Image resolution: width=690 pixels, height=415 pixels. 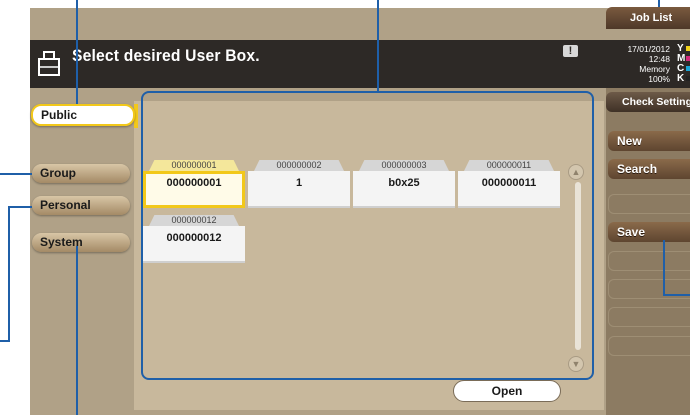 What do you see at coordinates (81, 173) in the screenshot?
I see `tab-group: Group` at bounding box center [81, 173].